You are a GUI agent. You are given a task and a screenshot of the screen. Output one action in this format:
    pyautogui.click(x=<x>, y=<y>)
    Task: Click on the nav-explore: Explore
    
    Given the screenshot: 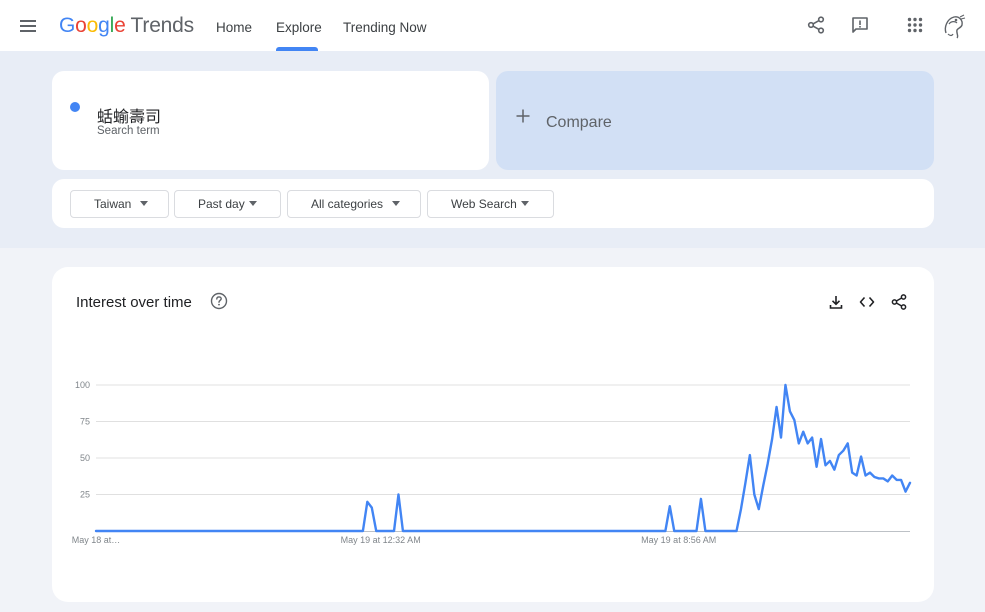 What is the action you would take?
    pyautogui.click(x=299, y=25)
    